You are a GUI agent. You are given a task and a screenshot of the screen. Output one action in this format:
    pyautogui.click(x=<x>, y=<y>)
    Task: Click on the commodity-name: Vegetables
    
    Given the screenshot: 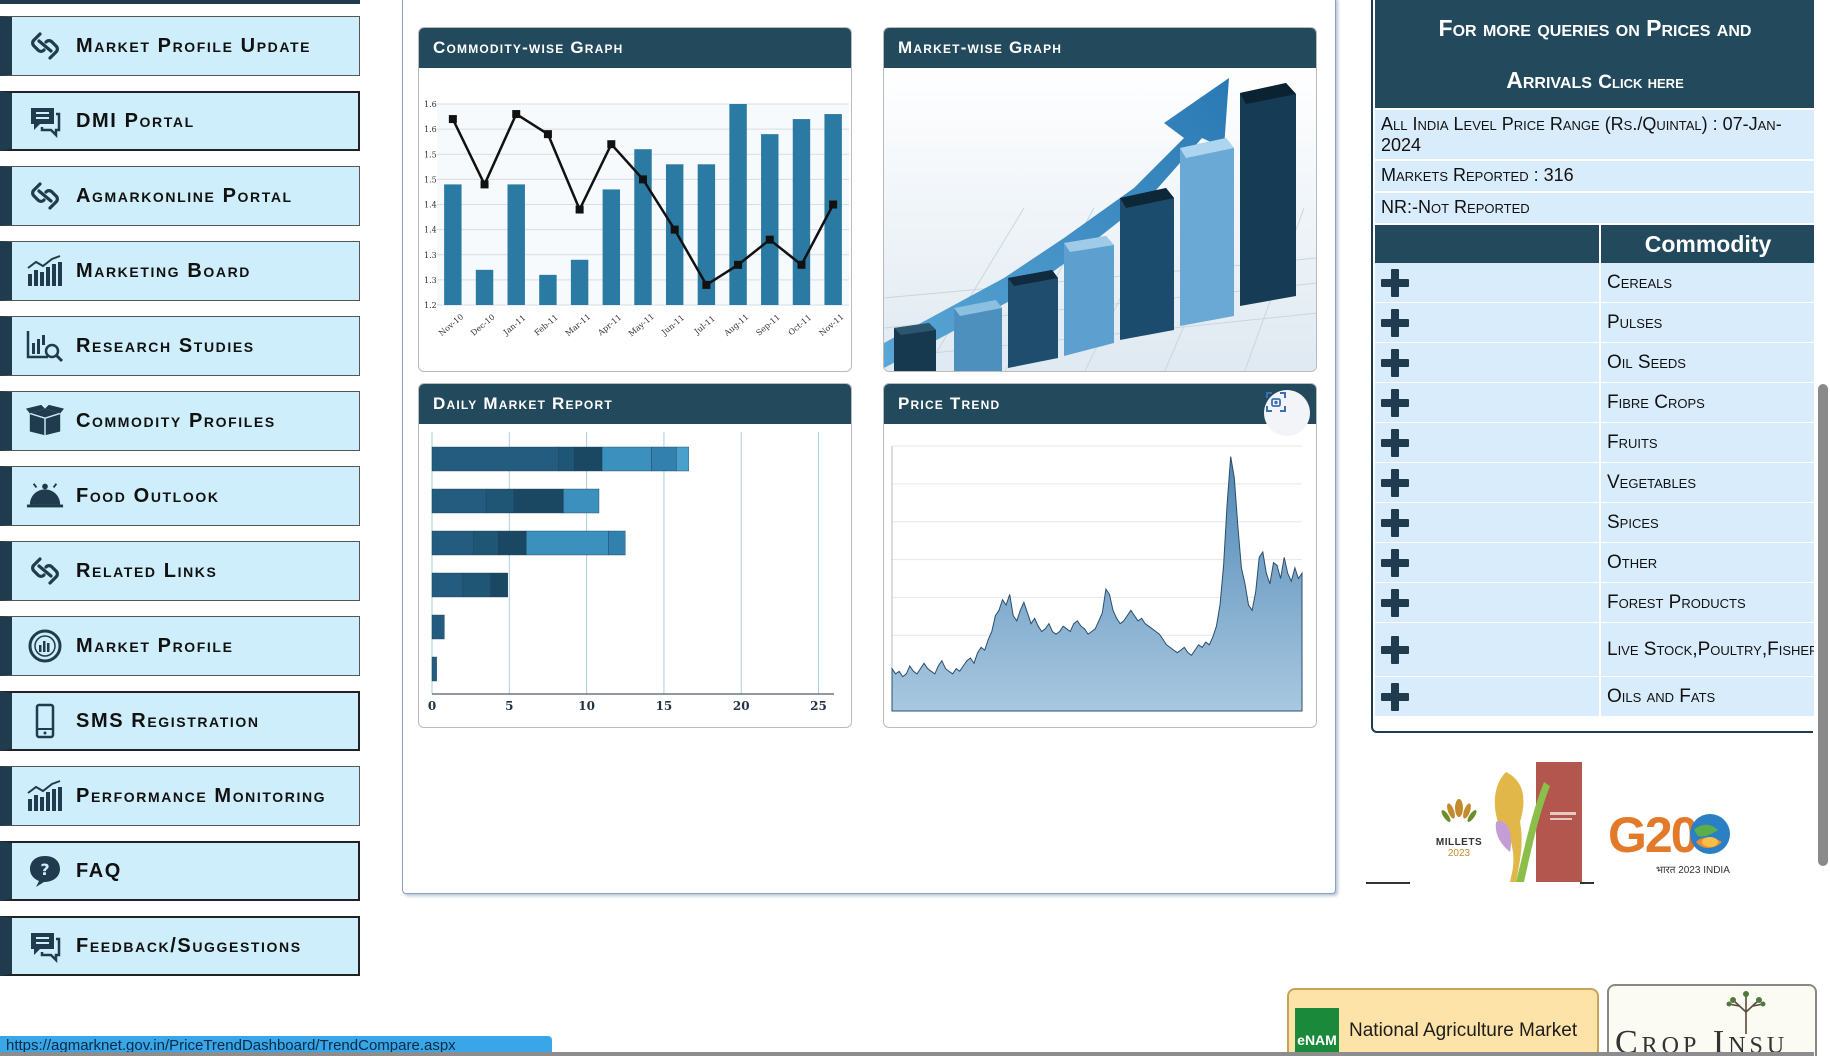 What is the action you would take?
    pyautogui.click(x=1708, y=482)
    